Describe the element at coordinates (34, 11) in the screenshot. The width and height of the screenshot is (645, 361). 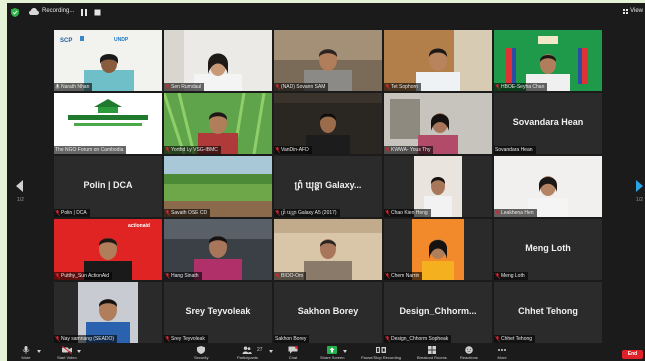
I see `cloud-recording-icon` at that location.